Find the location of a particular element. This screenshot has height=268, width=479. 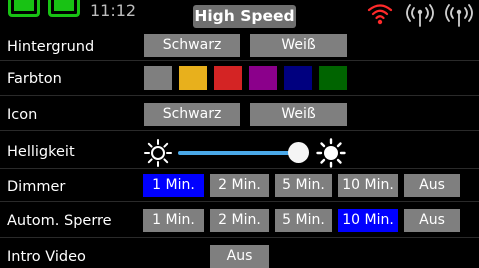

auto-lock-off-button: Aus is located at coordinates (432, 220).